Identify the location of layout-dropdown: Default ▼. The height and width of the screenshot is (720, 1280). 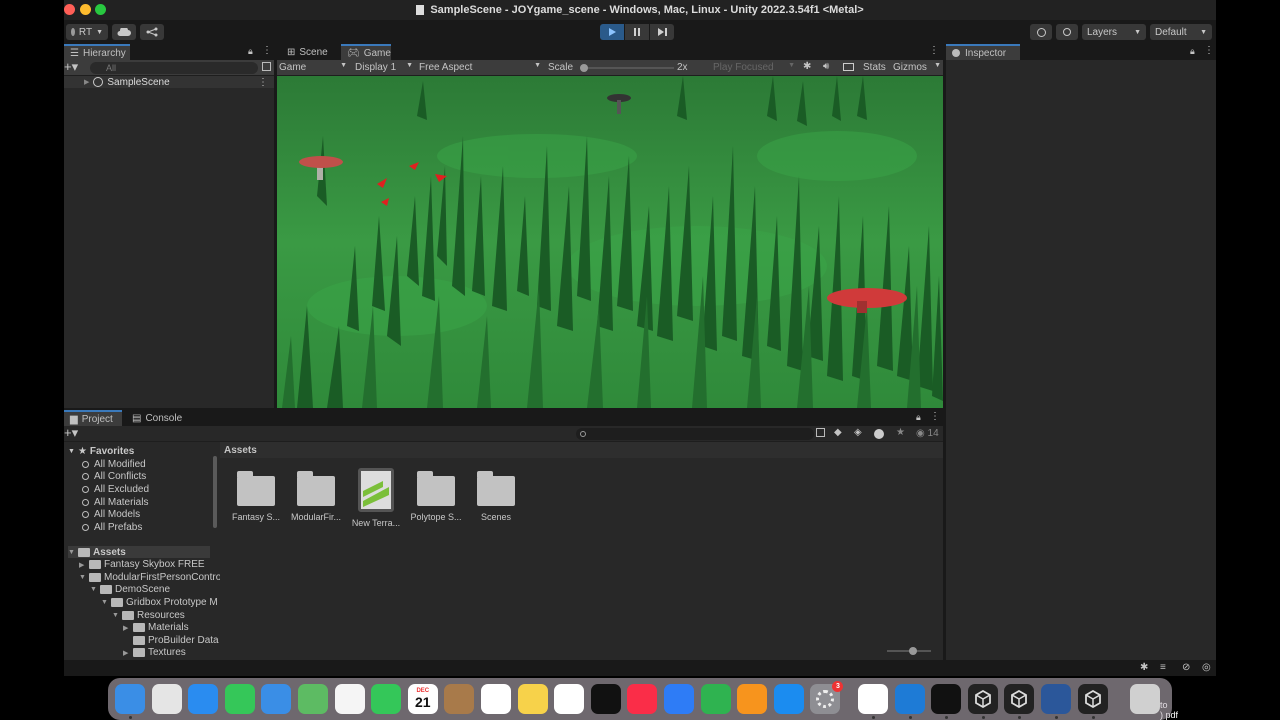
(1181, 32).